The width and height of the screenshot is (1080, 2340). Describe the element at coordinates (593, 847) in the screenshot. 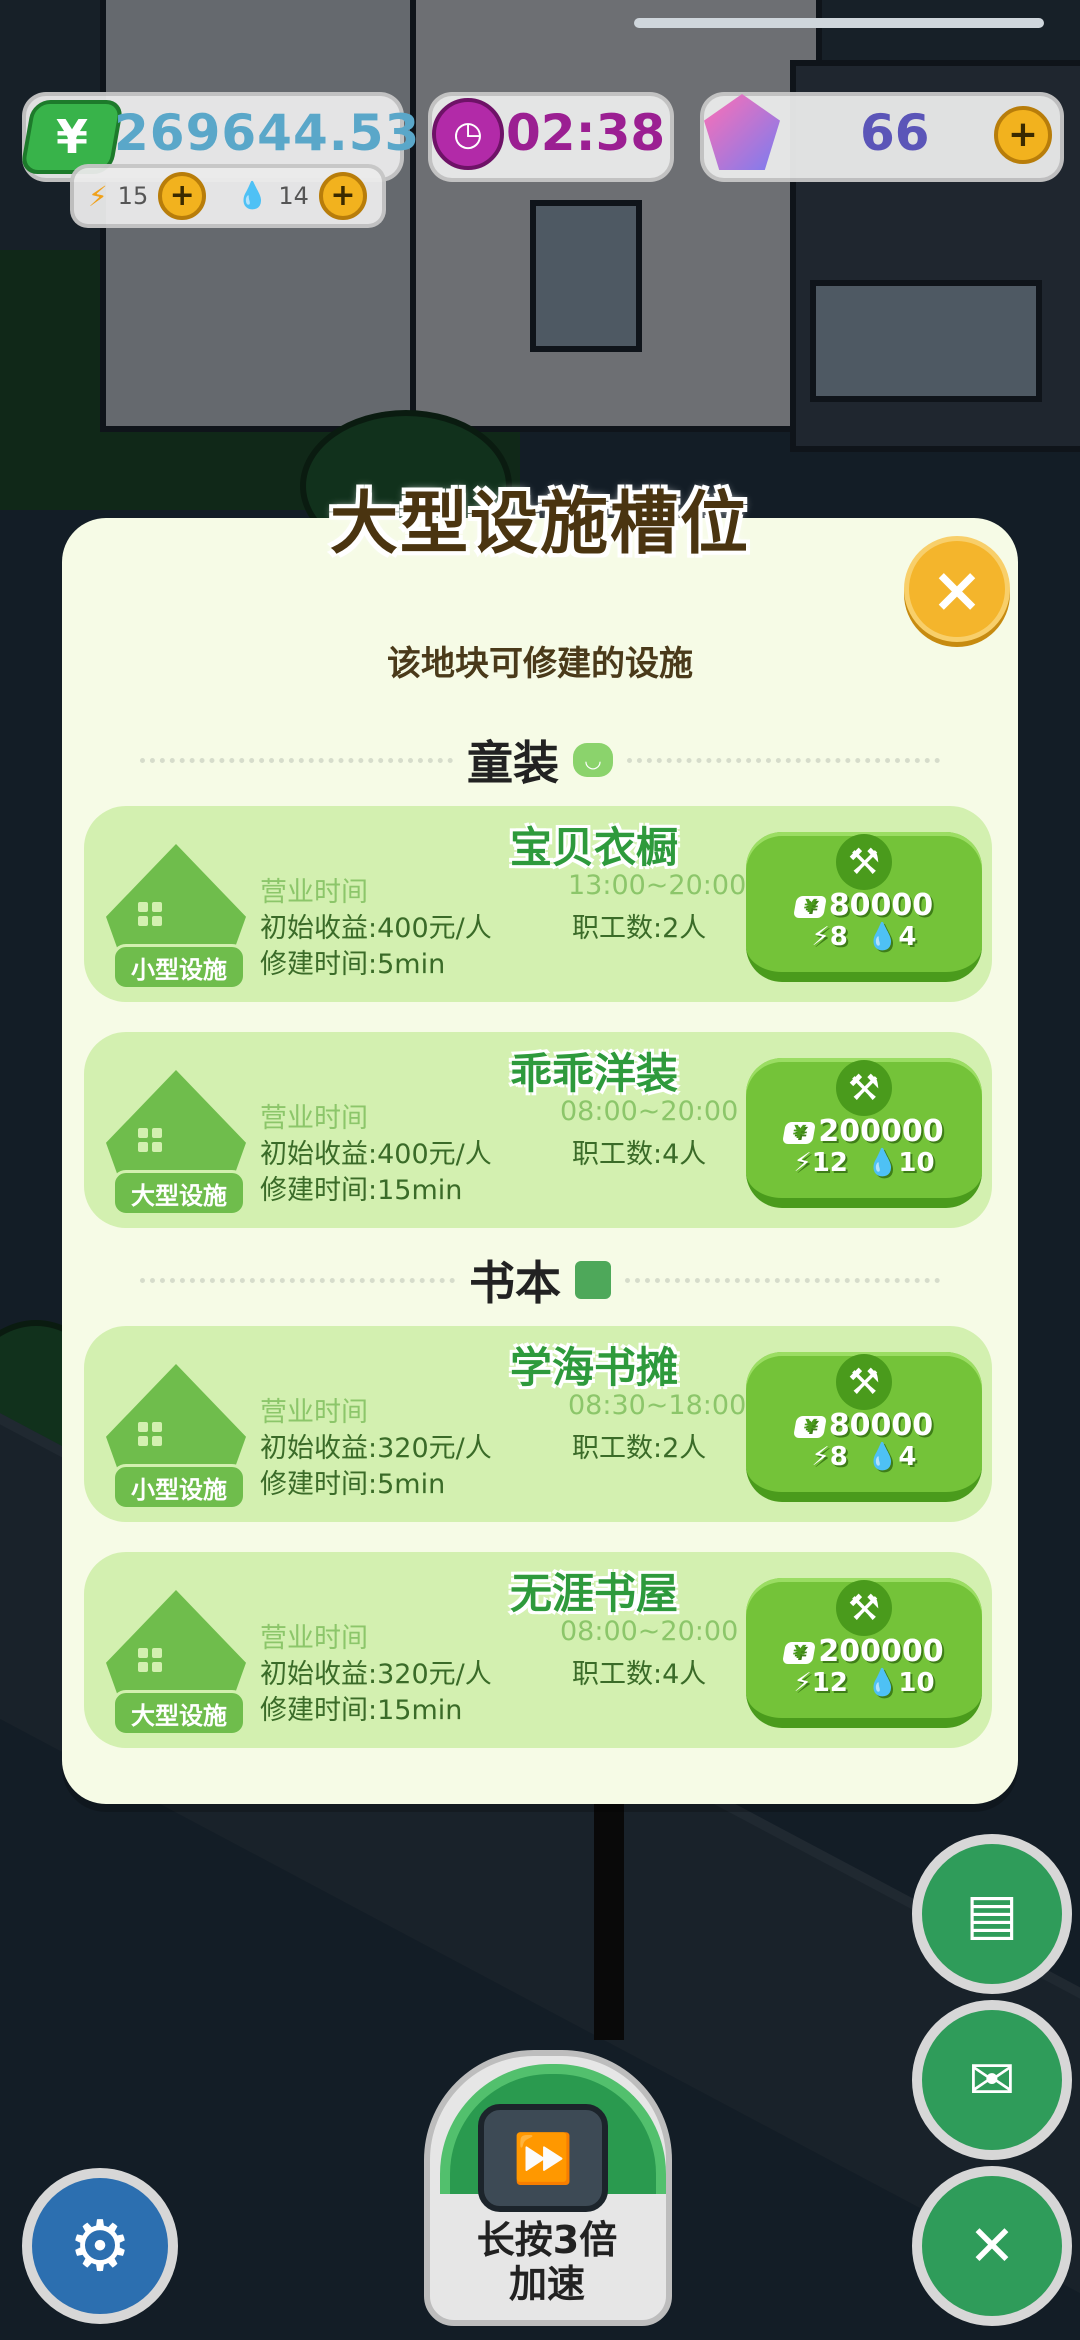

I see `facility-name: 宝贝衣橱` at that location.